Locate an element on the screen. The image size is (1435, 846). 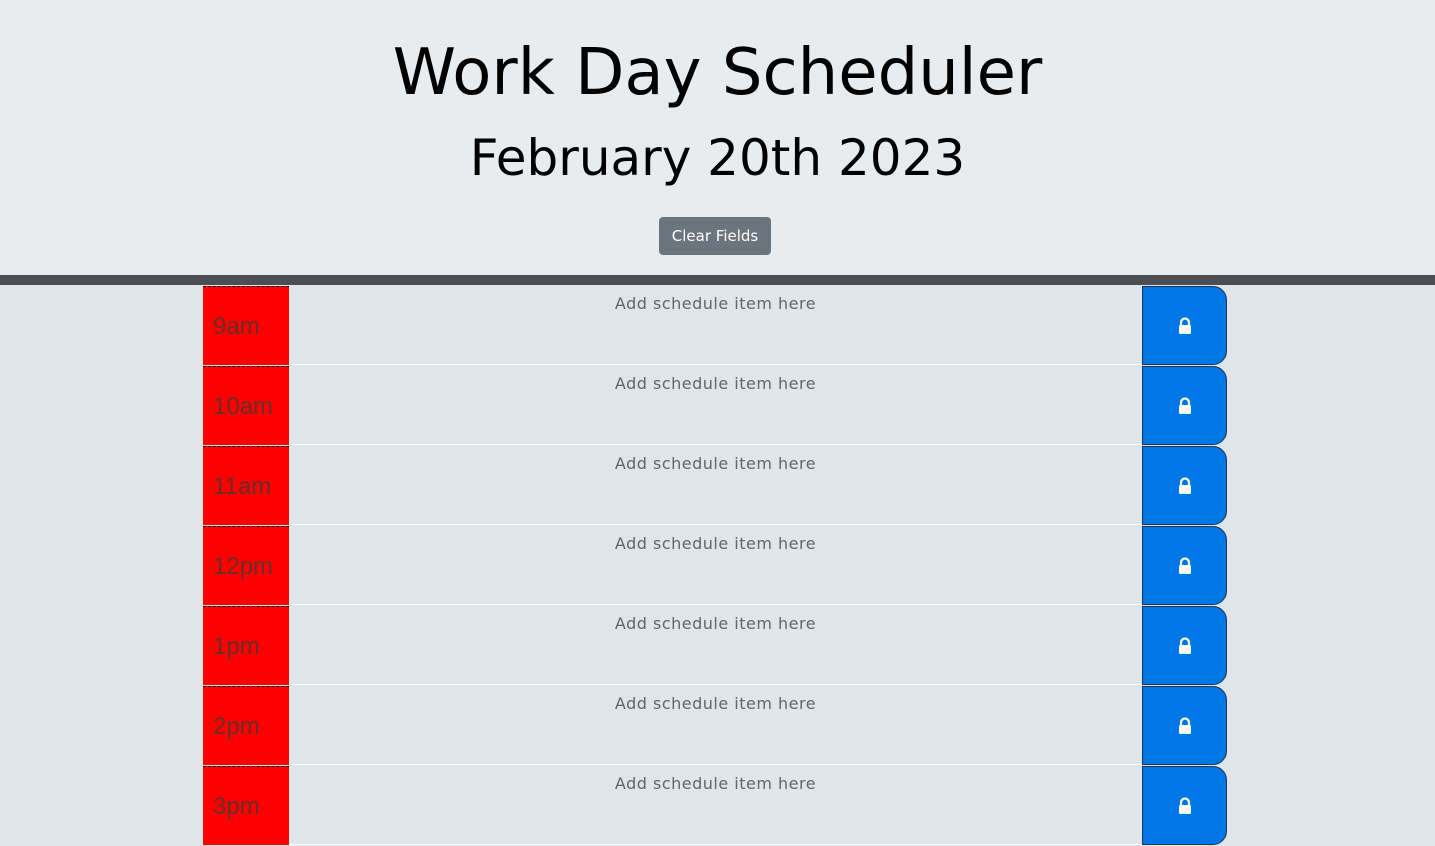
time-block-9am: 9am is located at coordinates (715, 326).